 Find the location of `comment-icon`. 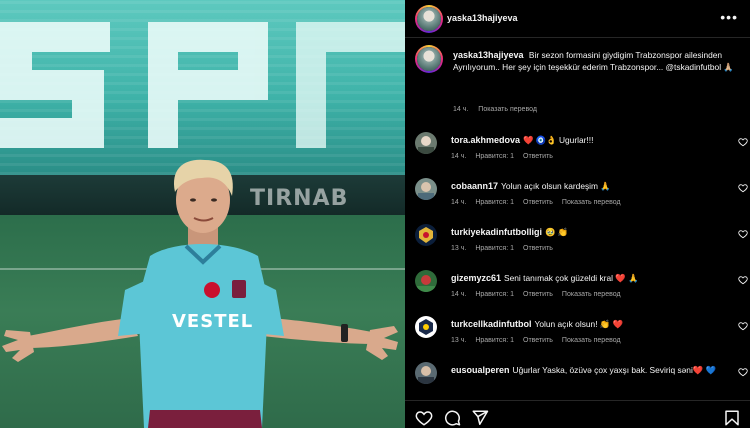

comment-icon is located at coordinates (452, 418).